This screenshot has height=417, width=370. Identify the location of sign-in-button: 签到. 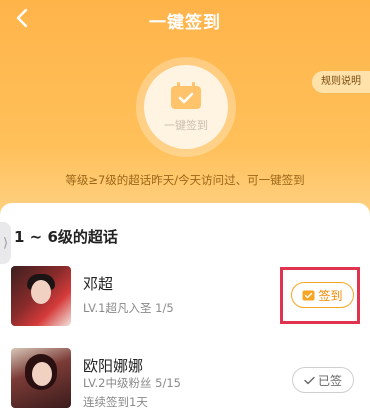
(322, 295).